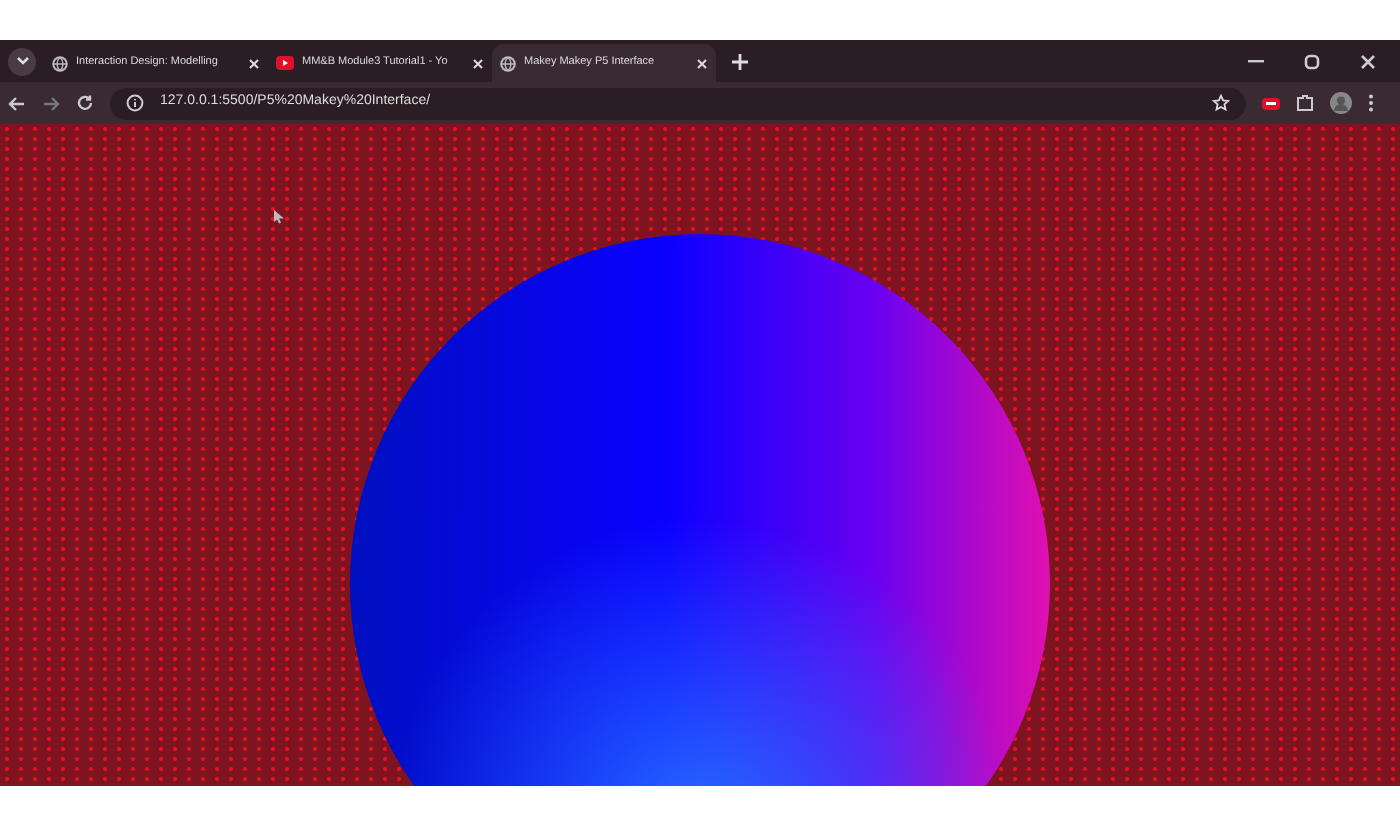  What do you see at coordinates (279, 217) in the screenshot?
I see `cursor-icon` at bounding box center [279, 217].